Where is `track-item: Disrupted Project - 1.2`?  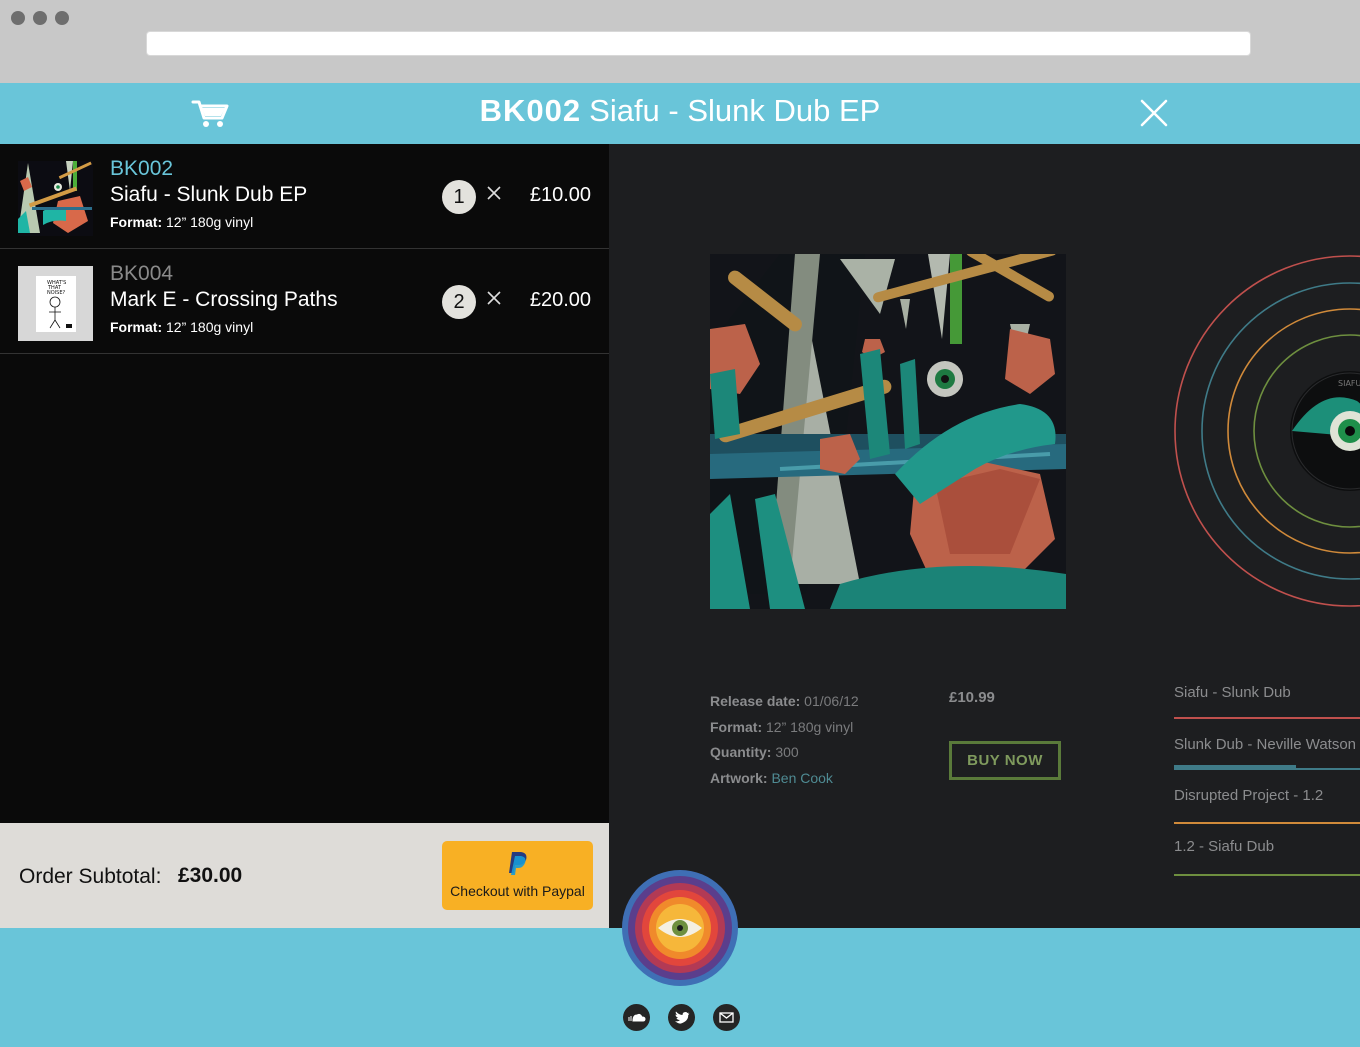
track-item: Disrupted Project - 1.2 is located at coordinates (1267, 795).